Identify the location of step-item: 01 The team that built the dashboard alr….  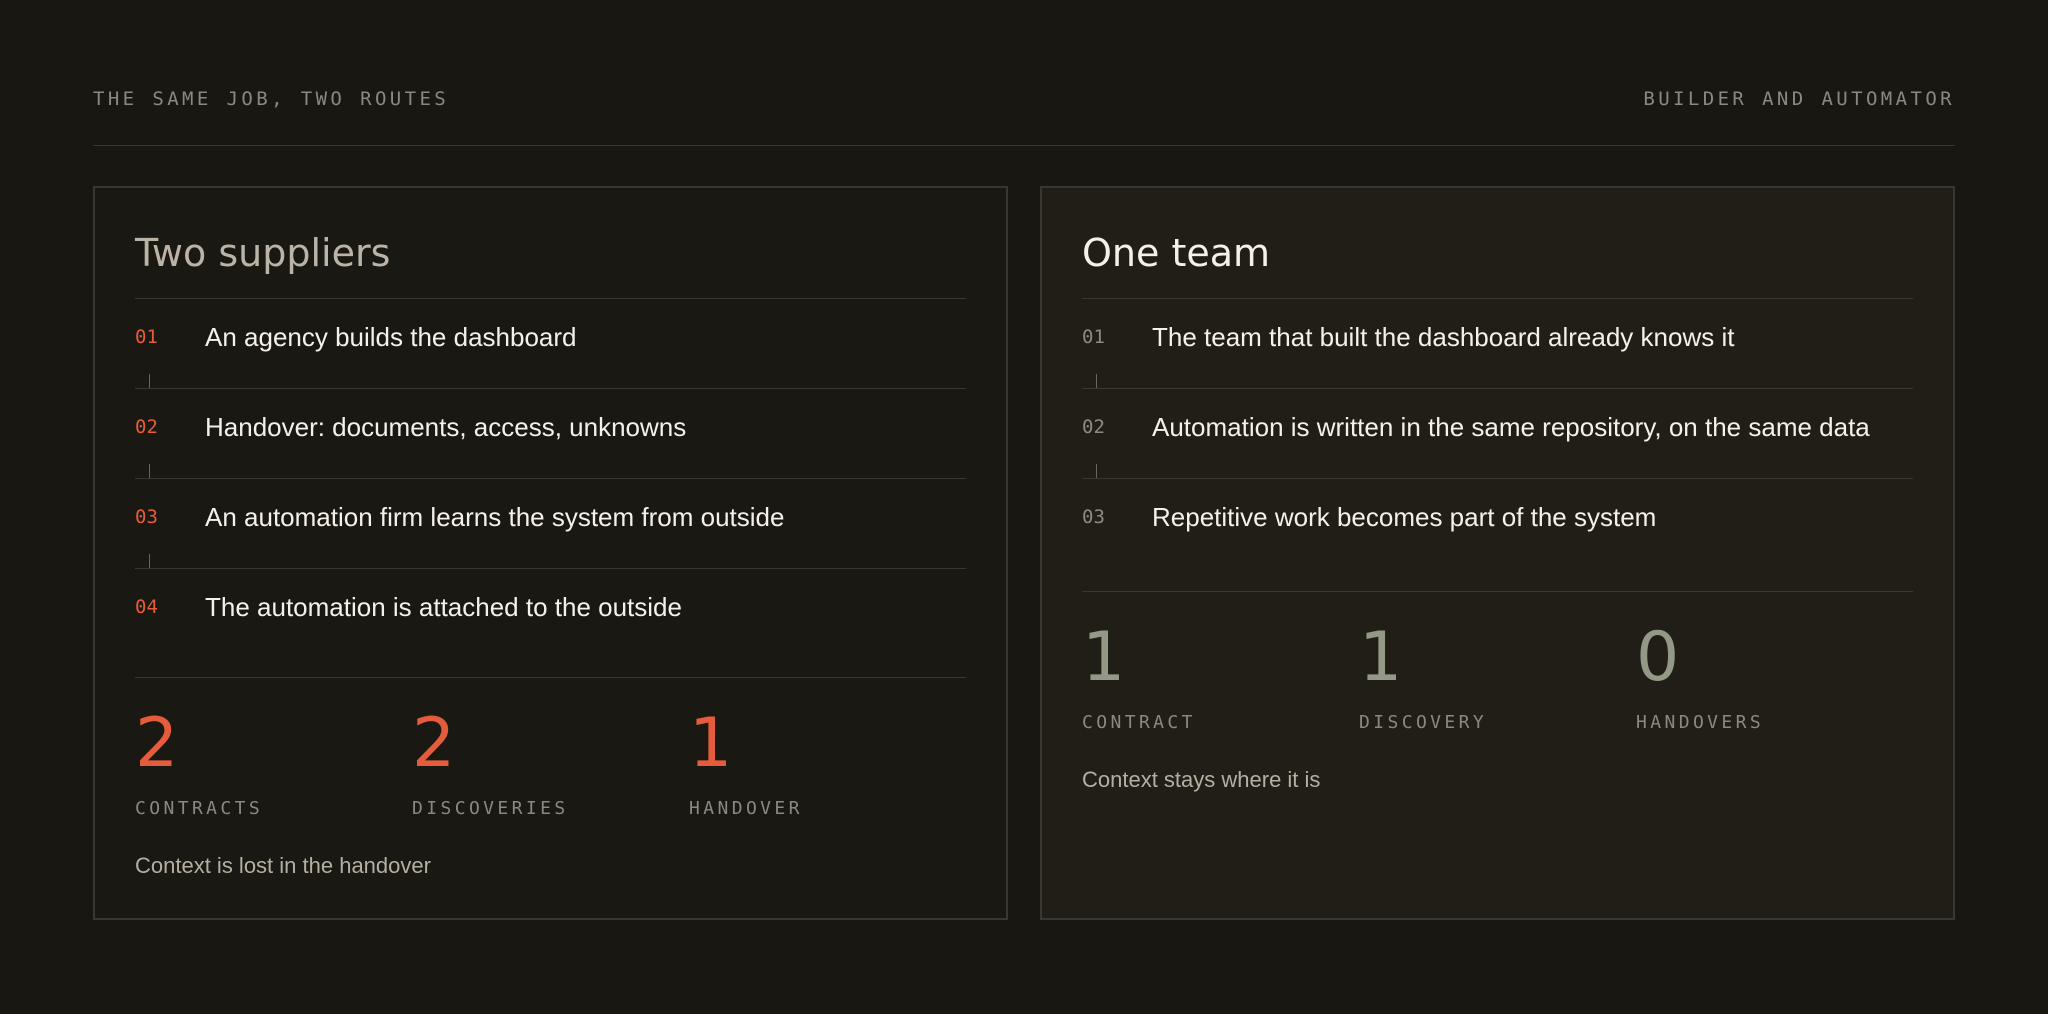
(1497, 344).